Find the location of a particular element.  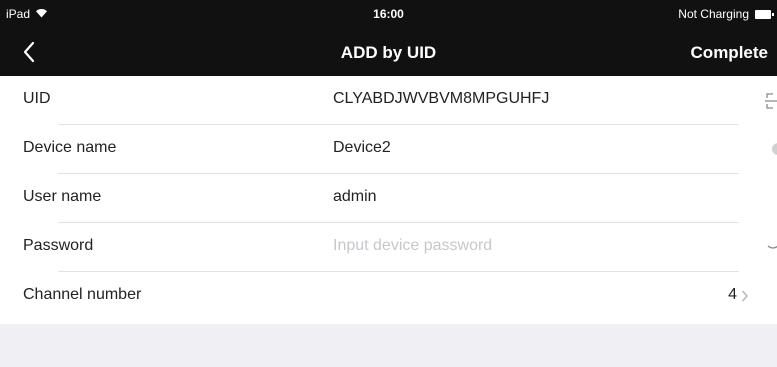

password-field: Input device password is located at coordinates (412, 246).